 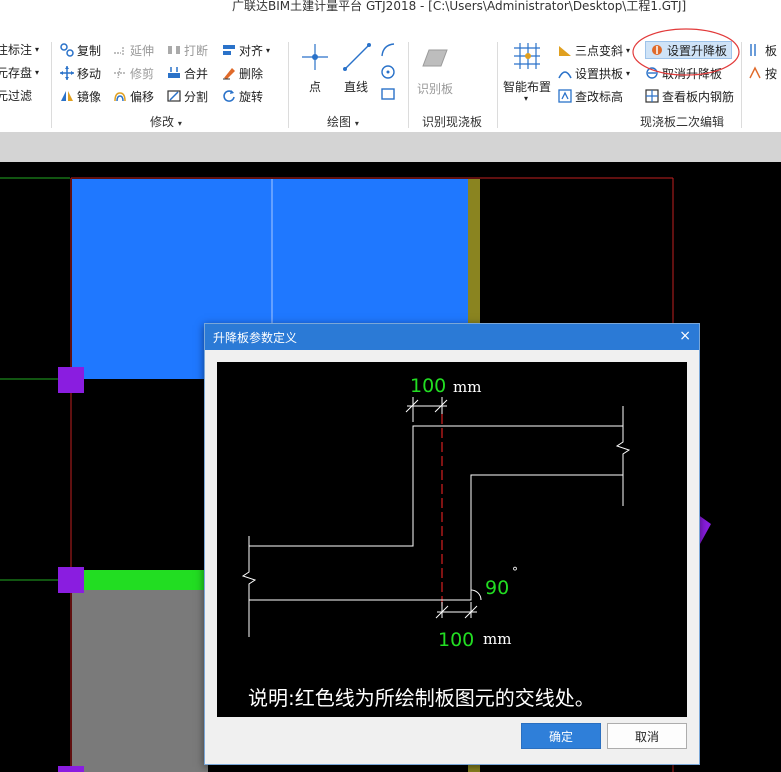 I want to click on upper-slab-outline, so click(x=436, y=486).